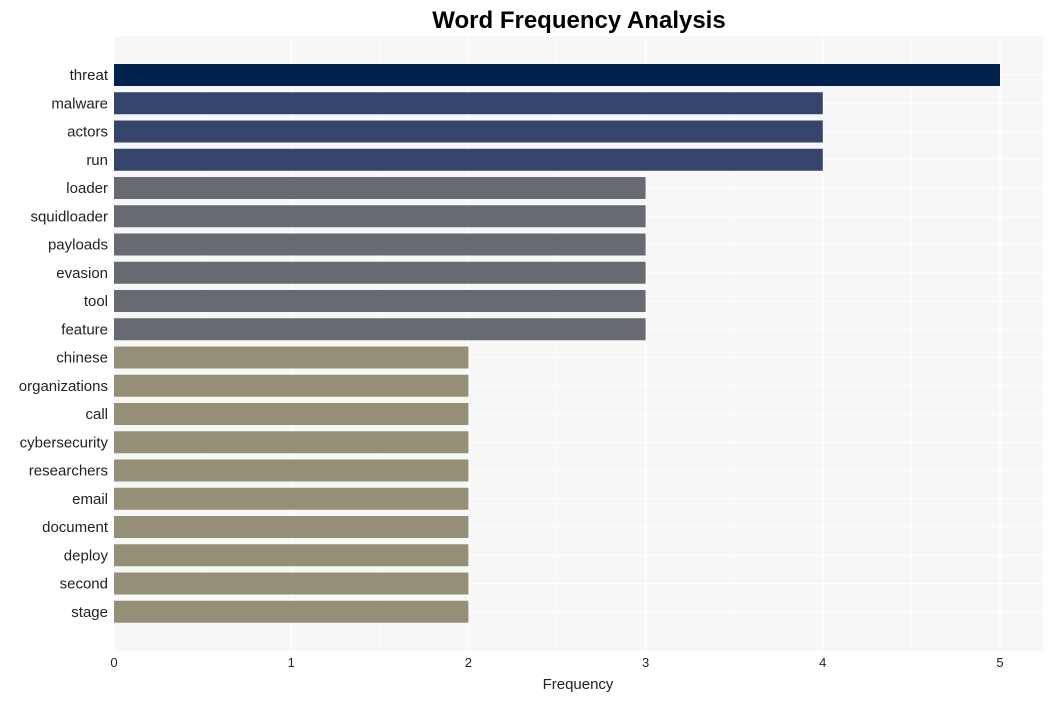 The width and height of the screenshot is (1053, 701). I want to click on x-tick-3: 3, so click(645, 662).